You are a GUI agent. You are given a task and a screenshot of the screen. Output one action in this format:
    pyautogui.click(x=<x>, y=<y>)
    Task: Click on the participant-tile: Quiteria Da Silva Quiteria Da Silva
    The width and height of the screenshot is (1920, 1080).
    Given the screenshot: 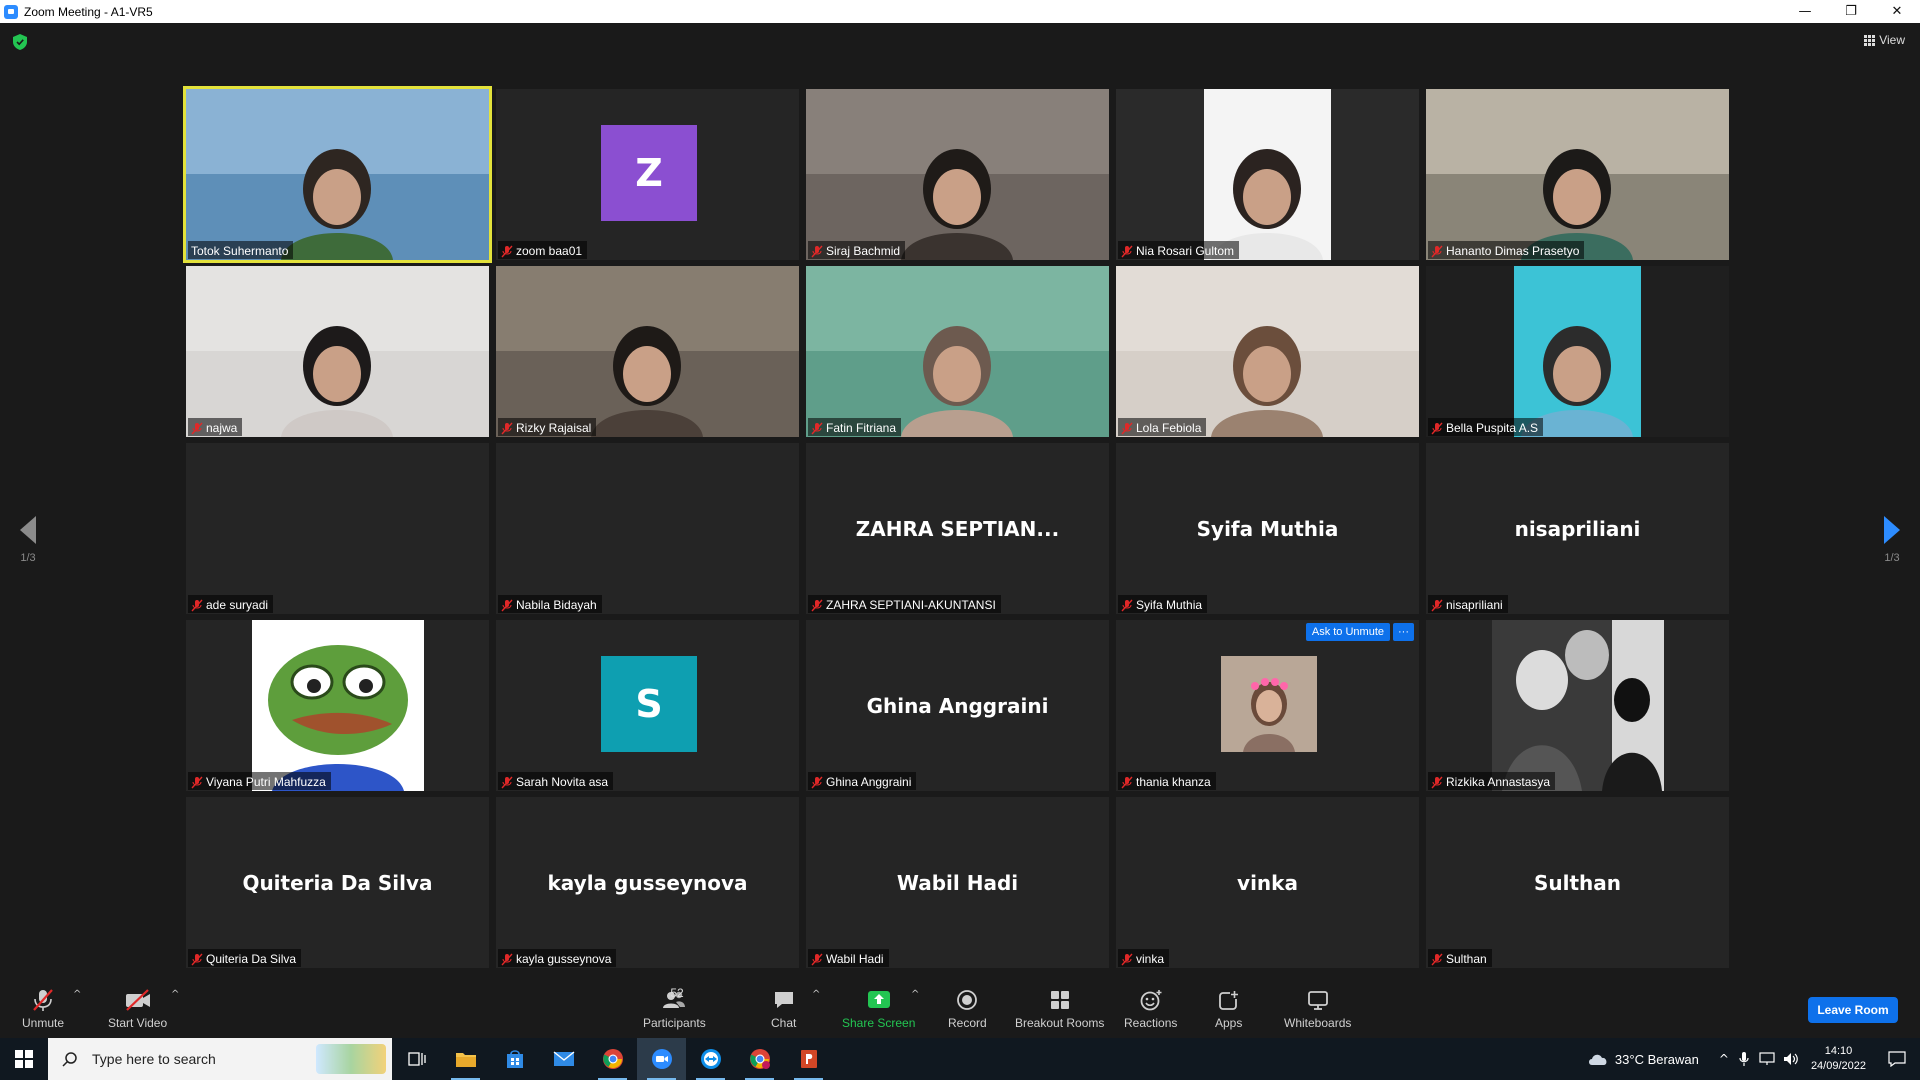 What is the action you would take?
    pyautogui.click(x=337, y=882)
    